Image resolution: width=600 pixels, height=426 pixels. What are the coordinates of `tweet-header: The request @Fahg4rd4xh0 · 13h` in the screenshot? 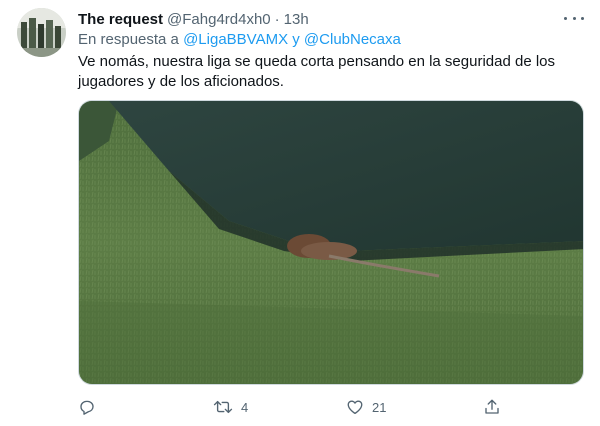 It's located at (193, 19).